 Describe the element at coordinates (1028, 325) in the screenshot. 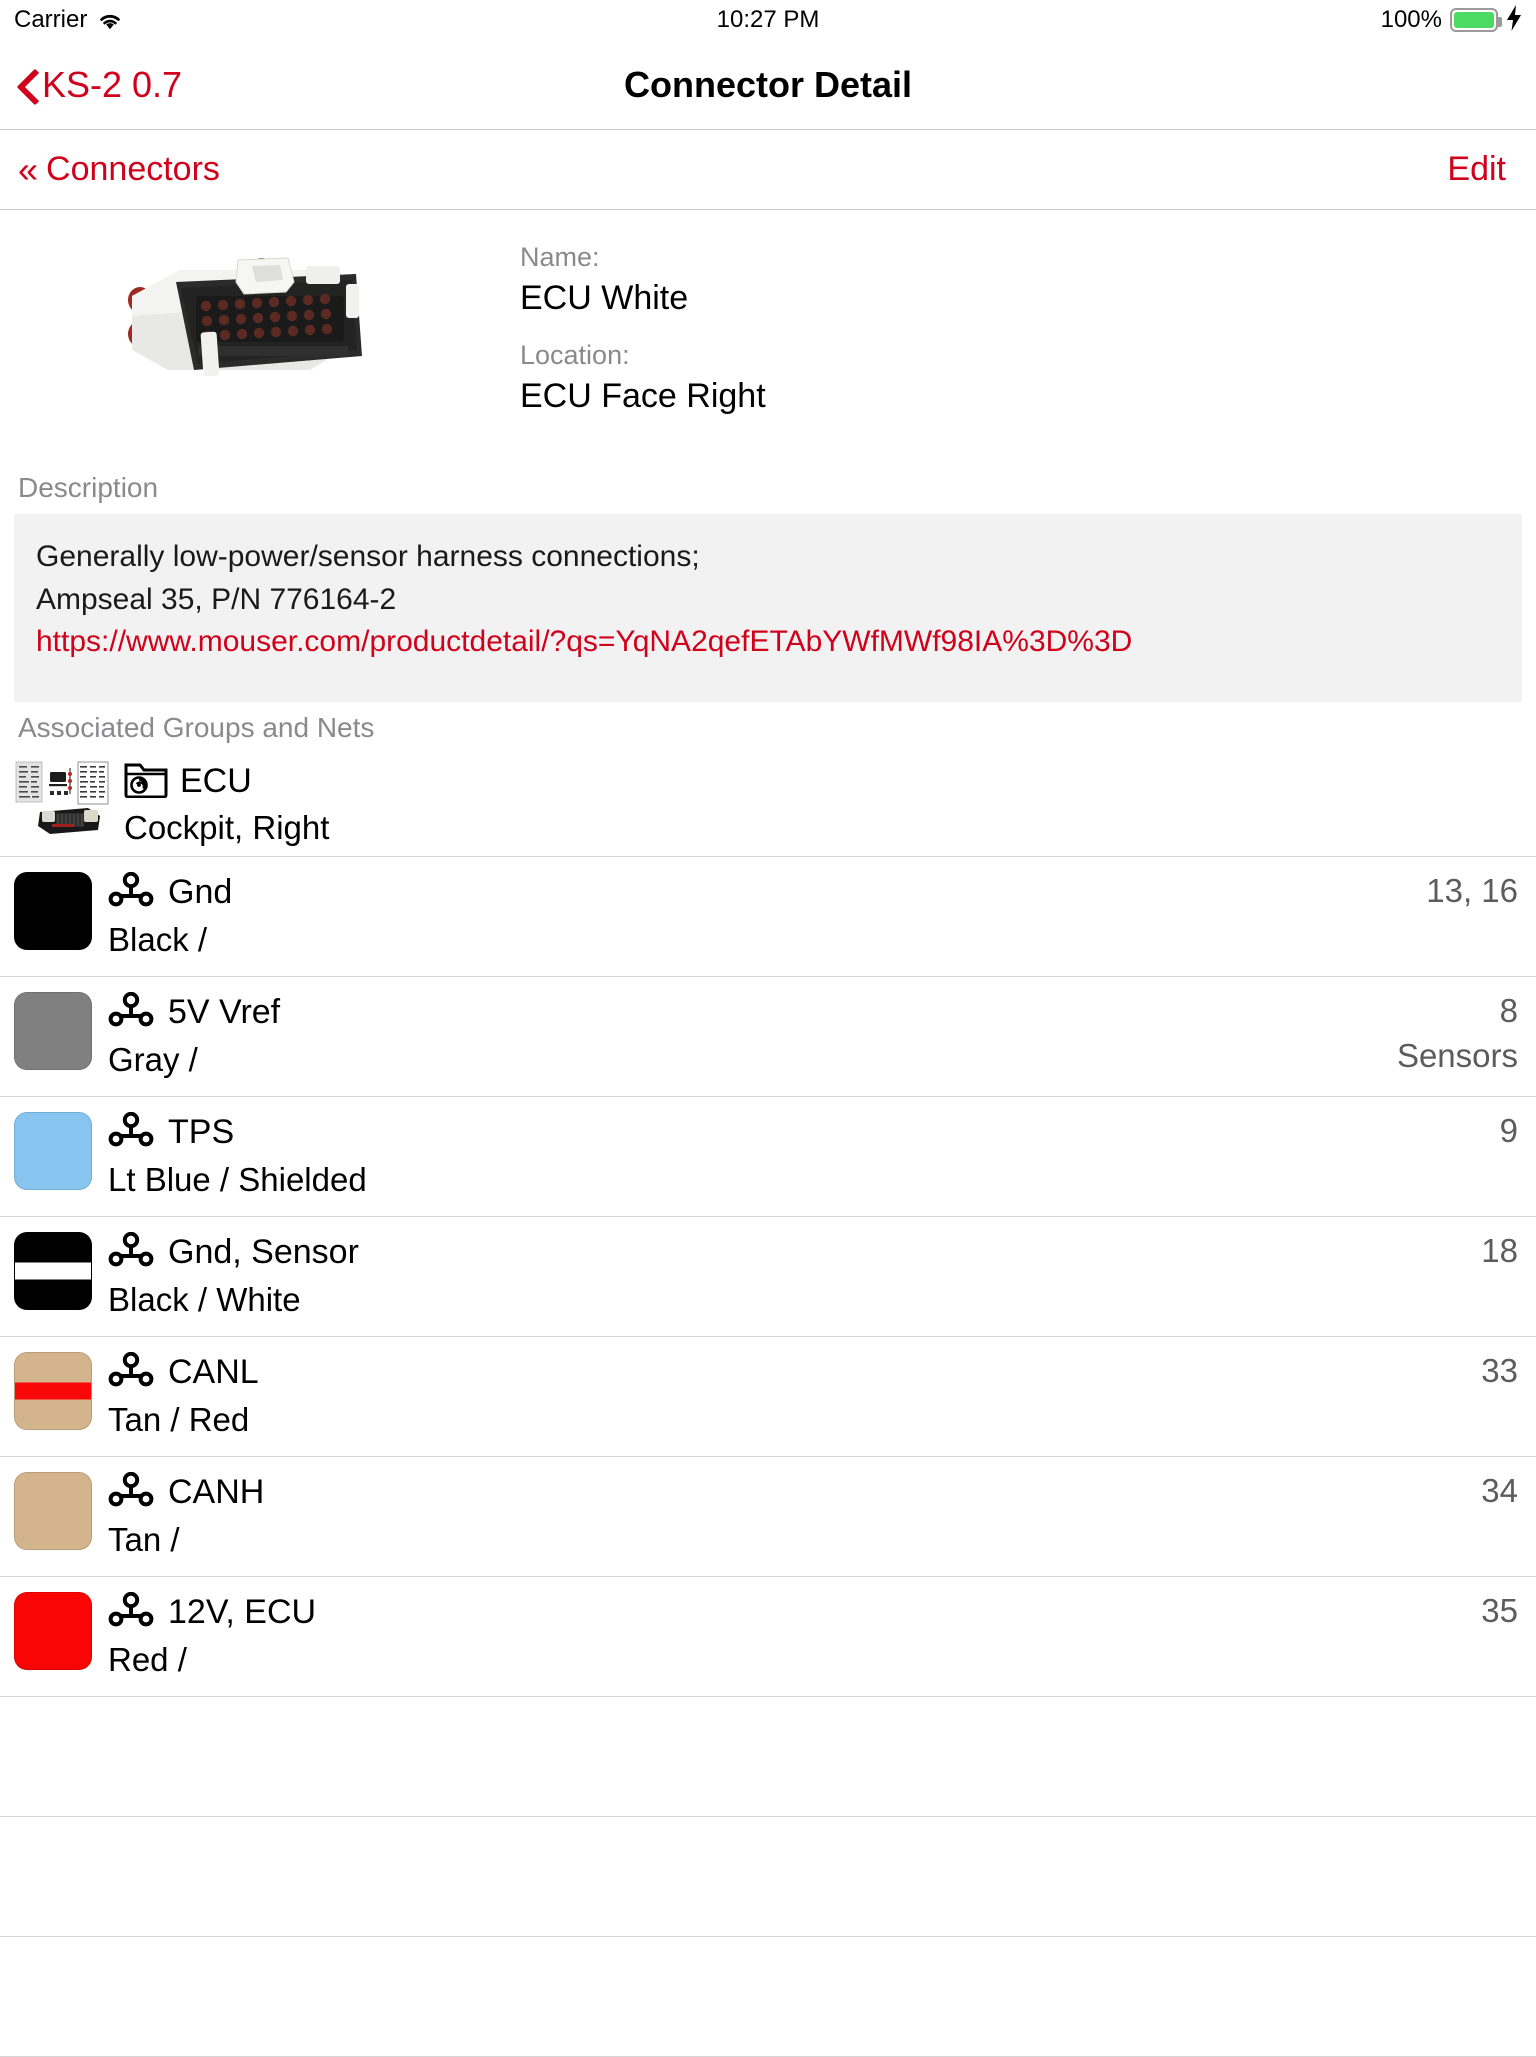

I see `connector-fields: Name: ECU White Location: ECU Face Right` at that location.